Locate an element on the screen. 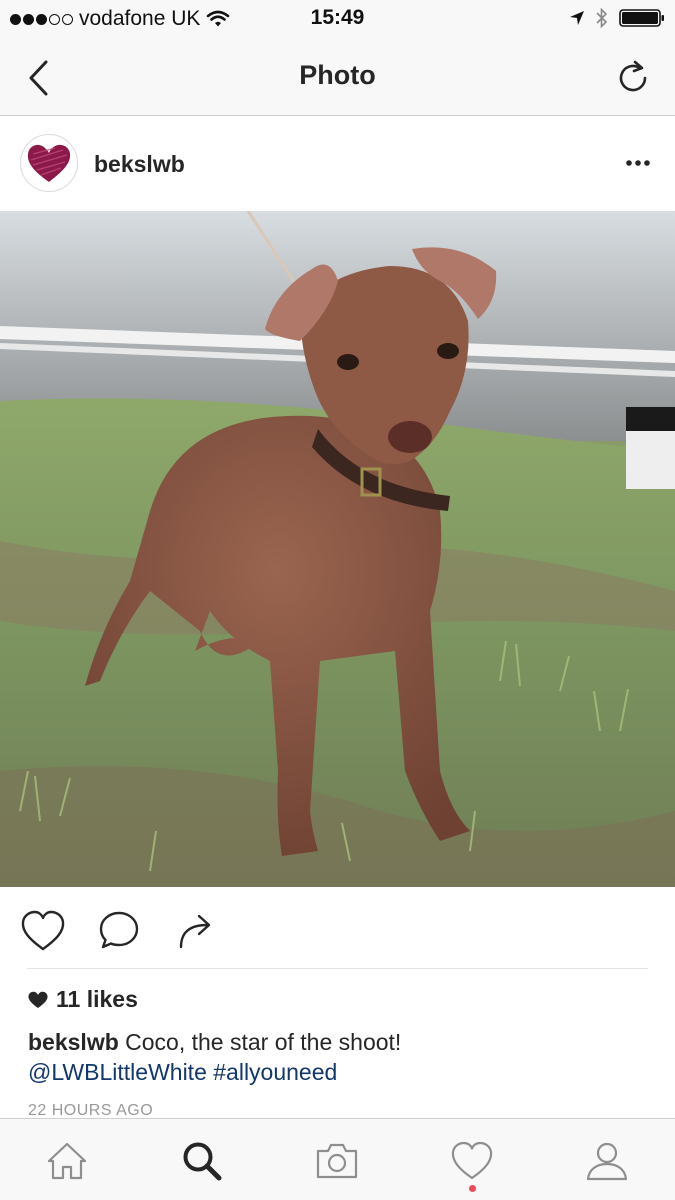 The width and height of the screenshot is (675, 1200). tab-activity is located at coordinates (472, 1161).